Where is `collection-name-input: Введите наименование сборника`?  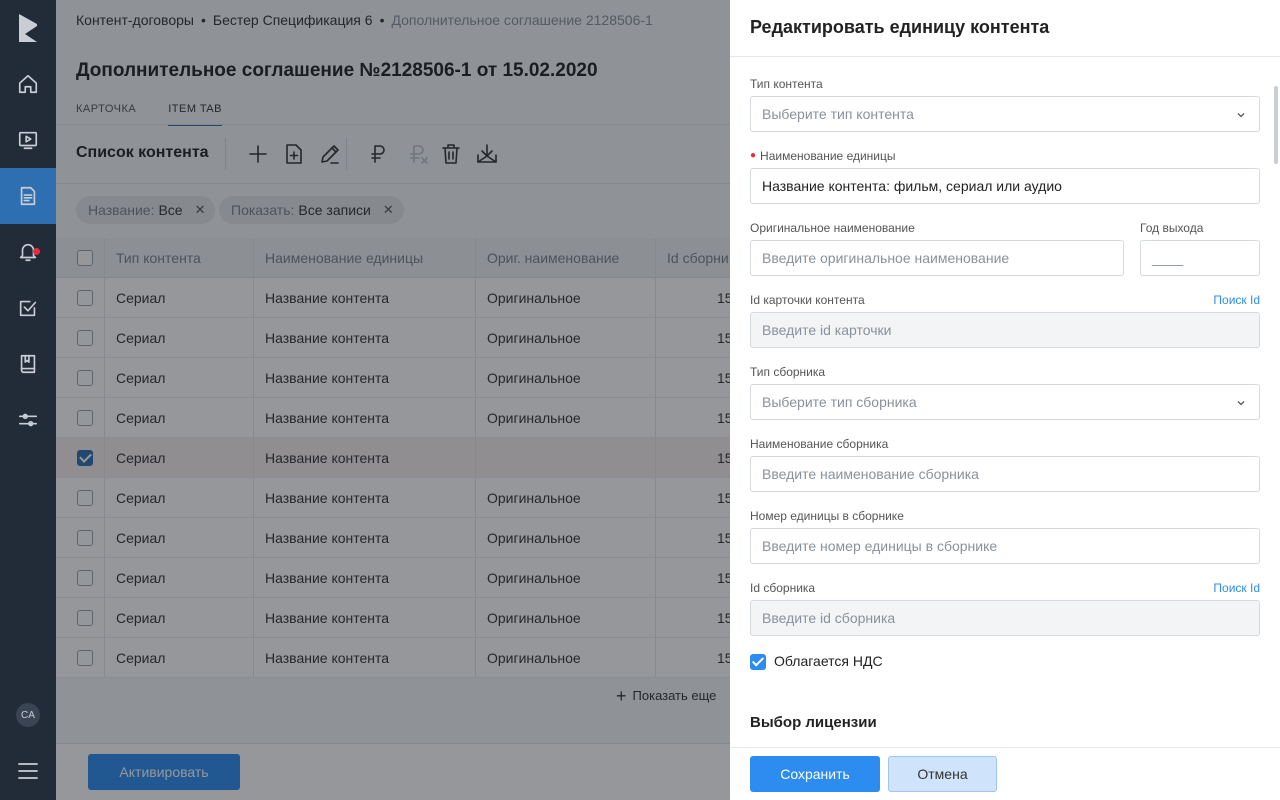 collection-name-input: Введите наименование сборника is located at coordinates (1005, 474).